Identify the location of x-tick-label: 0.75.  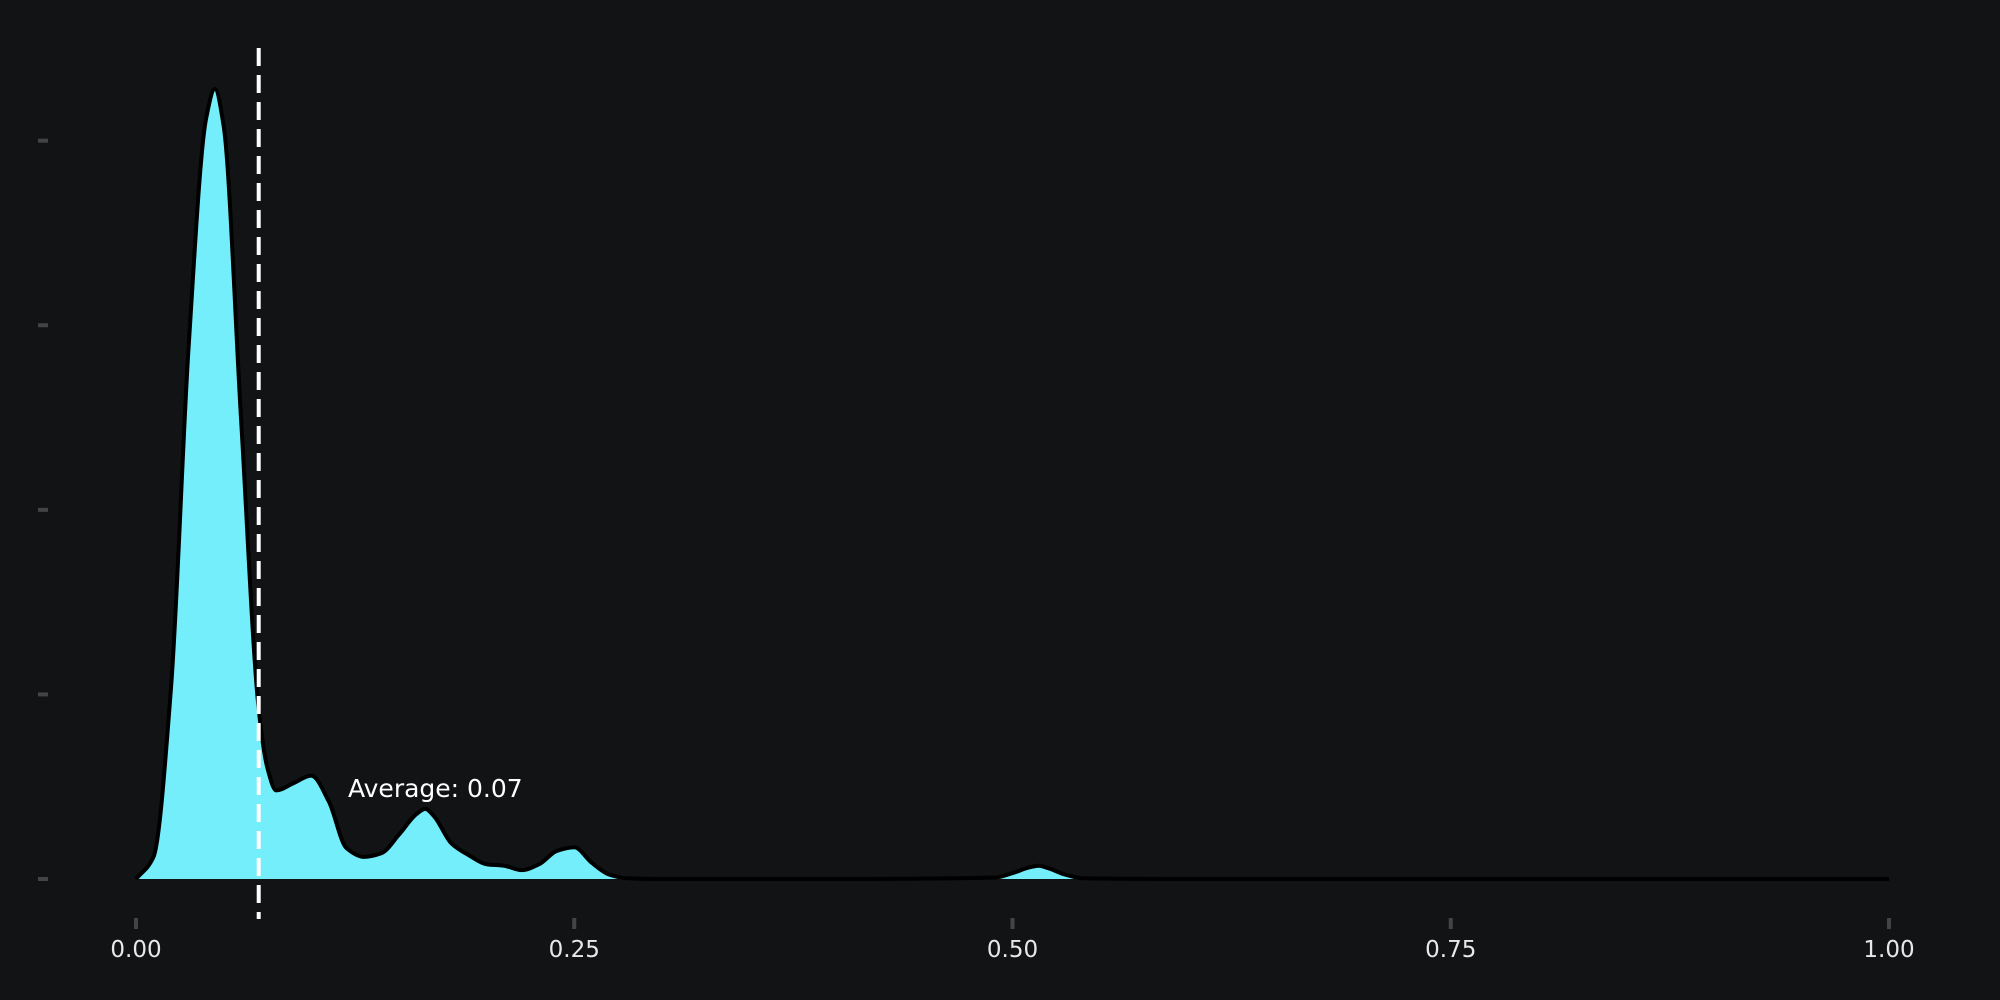
(1450, 950).